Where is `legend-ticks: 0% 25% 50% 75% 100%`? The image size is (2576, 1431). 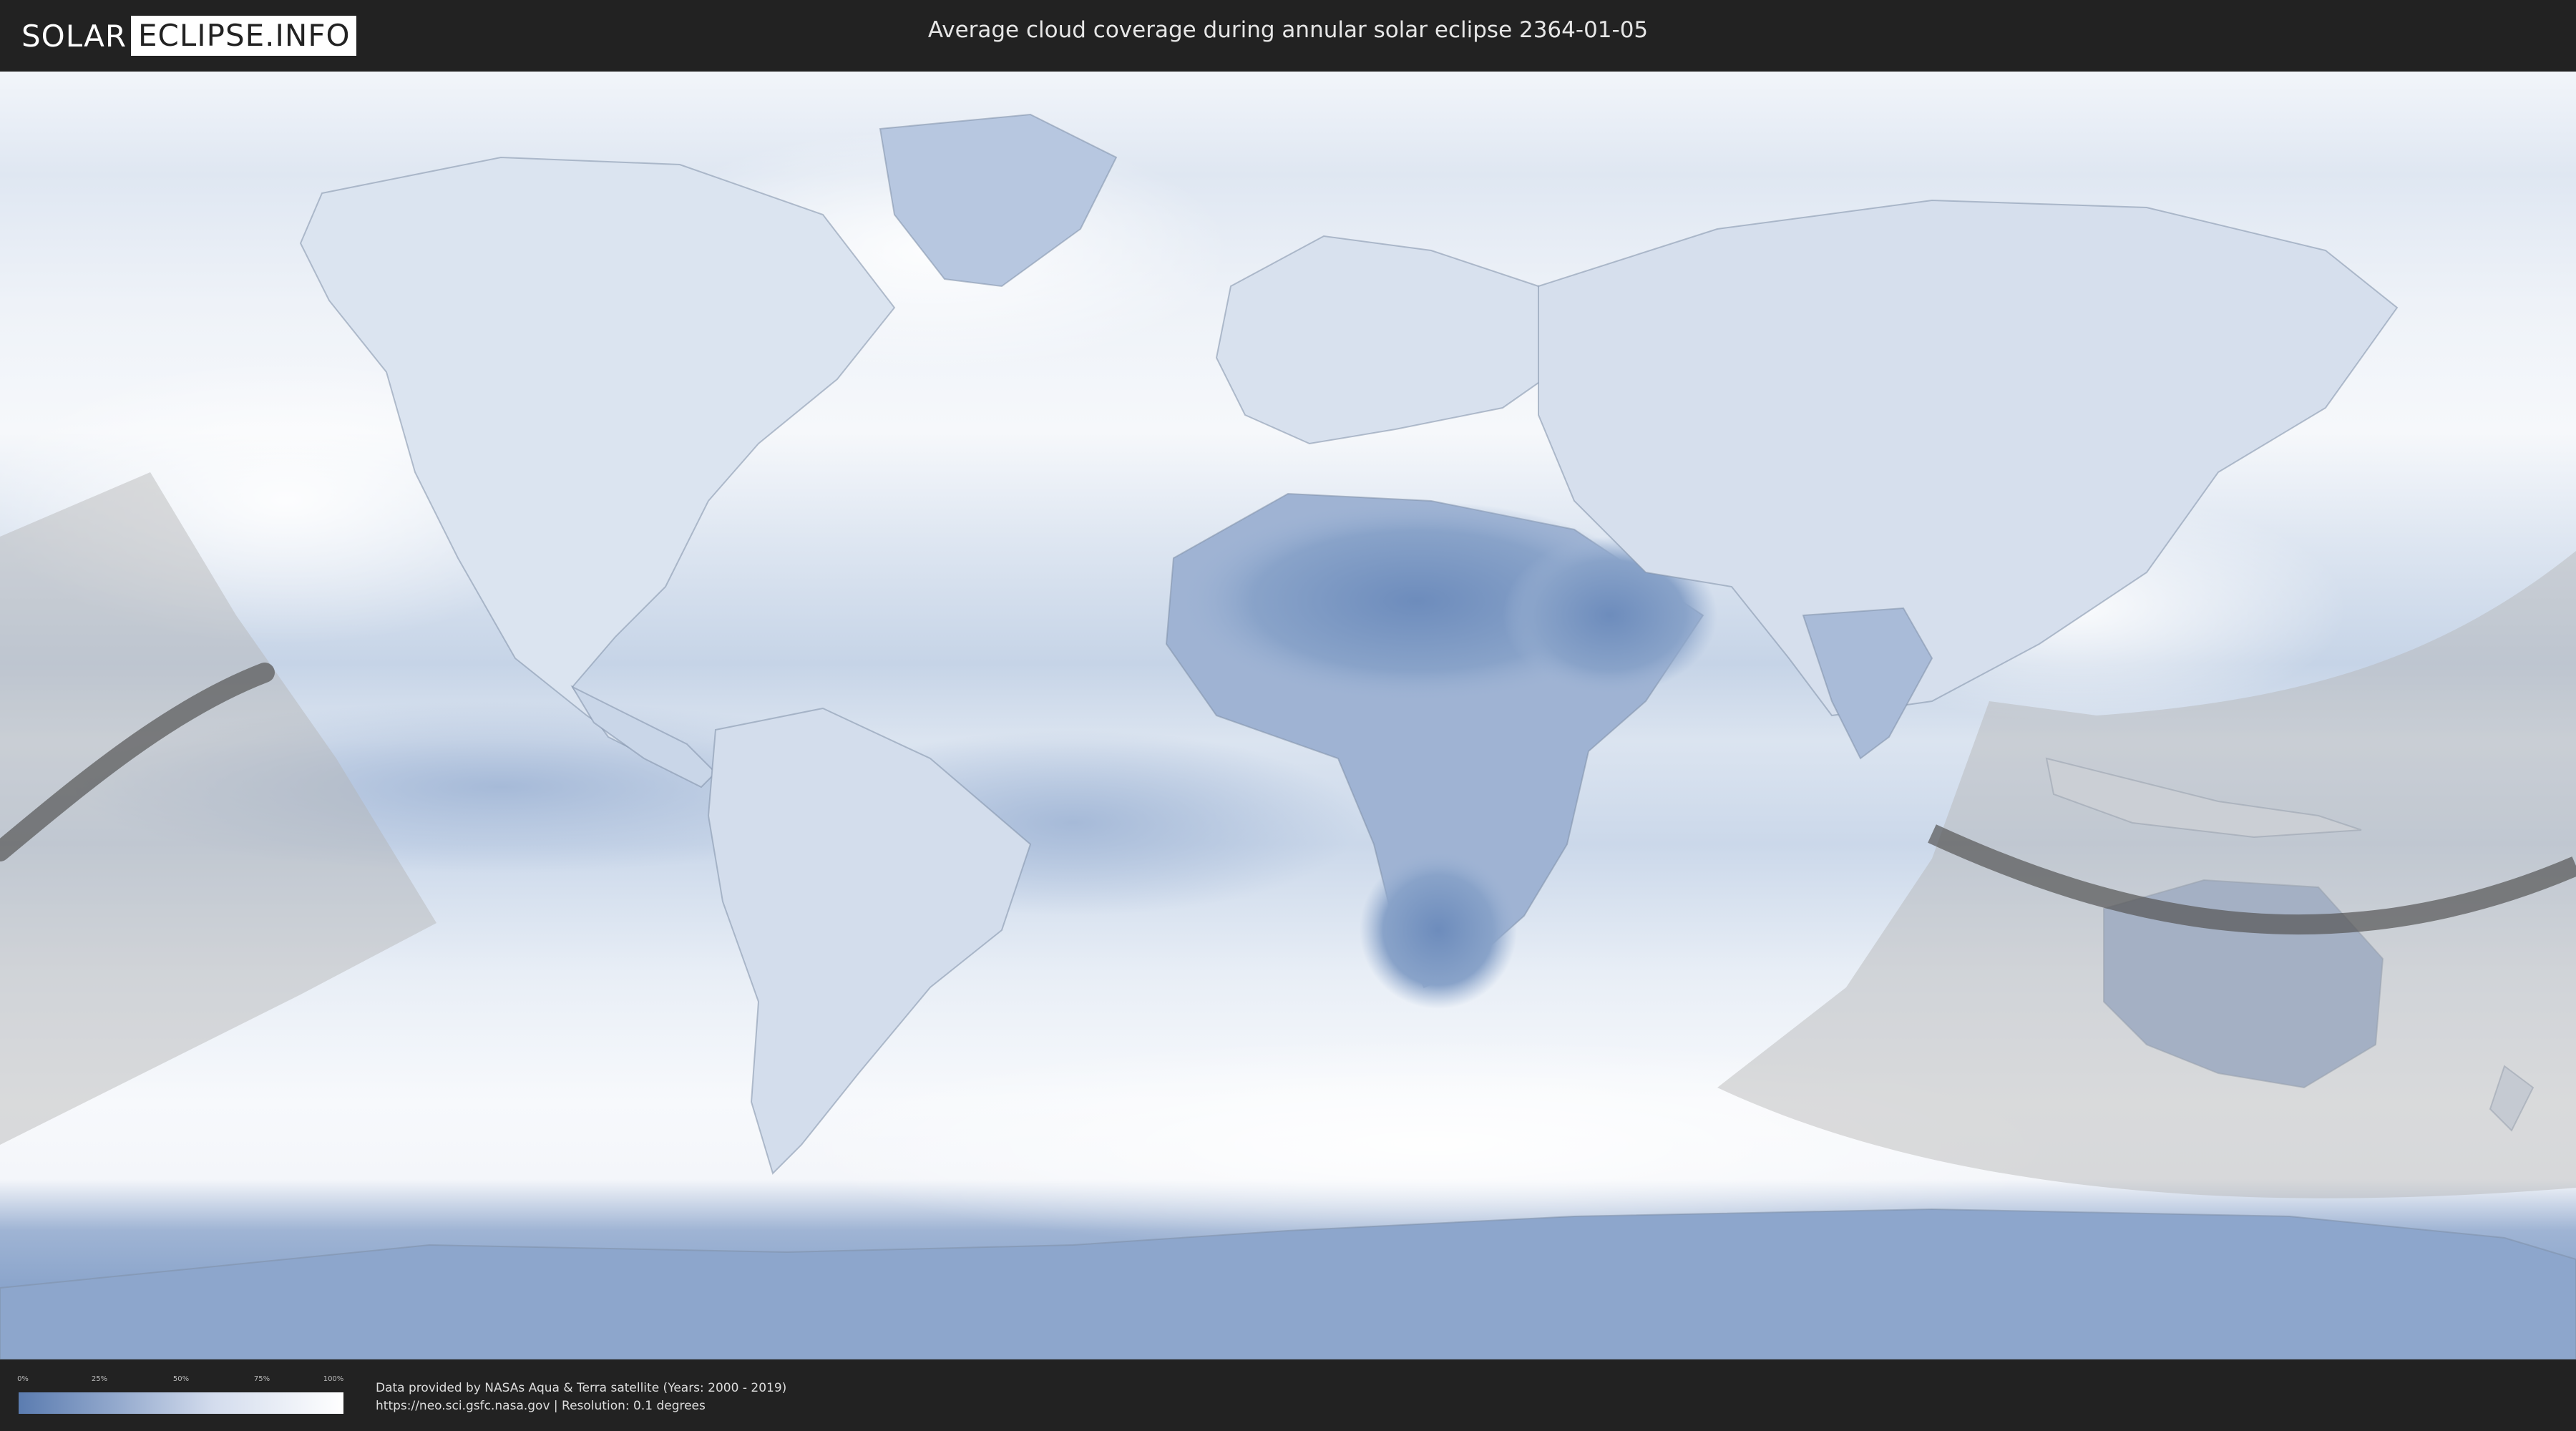
legend-ticks: 0% 25% 50% 75% 100% is located at coordinates (180, 1380).